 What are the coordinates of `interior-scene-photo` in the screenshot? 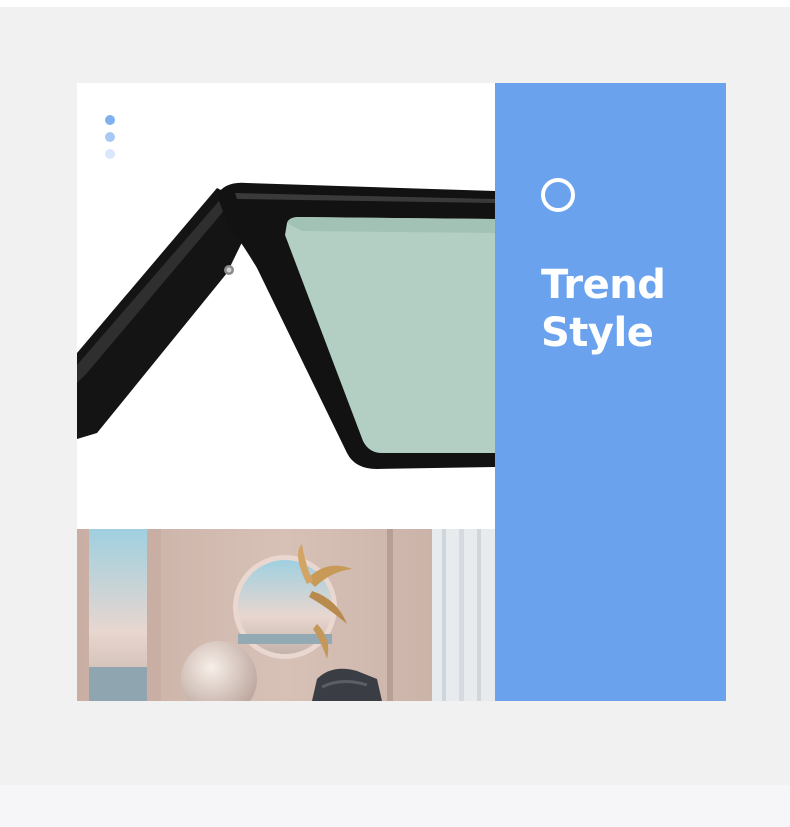 It's located at (286, 615).